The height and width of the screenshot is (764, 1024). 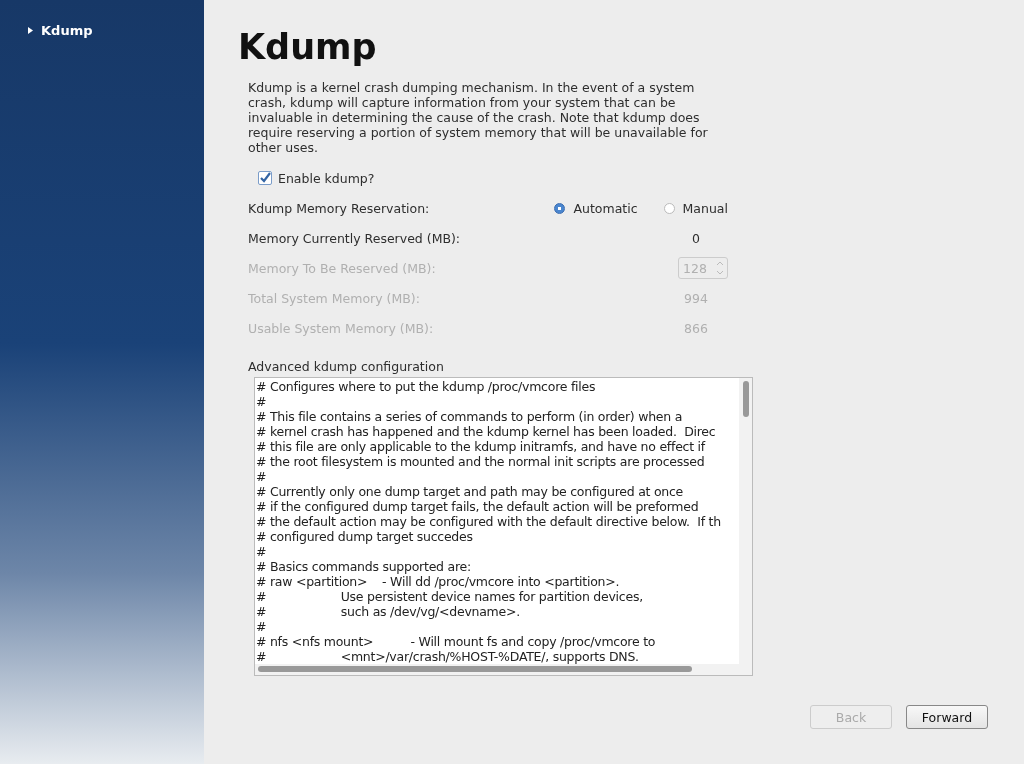 I want to click on checkbox, so click(x=265, y=178).